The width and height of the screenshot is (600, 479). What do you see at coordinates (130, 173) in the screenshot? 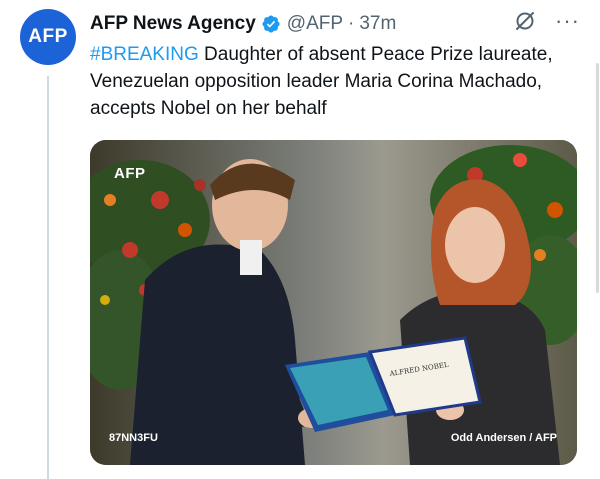
I see `afp-watermark: AFP` at bounding box center [130, 173].